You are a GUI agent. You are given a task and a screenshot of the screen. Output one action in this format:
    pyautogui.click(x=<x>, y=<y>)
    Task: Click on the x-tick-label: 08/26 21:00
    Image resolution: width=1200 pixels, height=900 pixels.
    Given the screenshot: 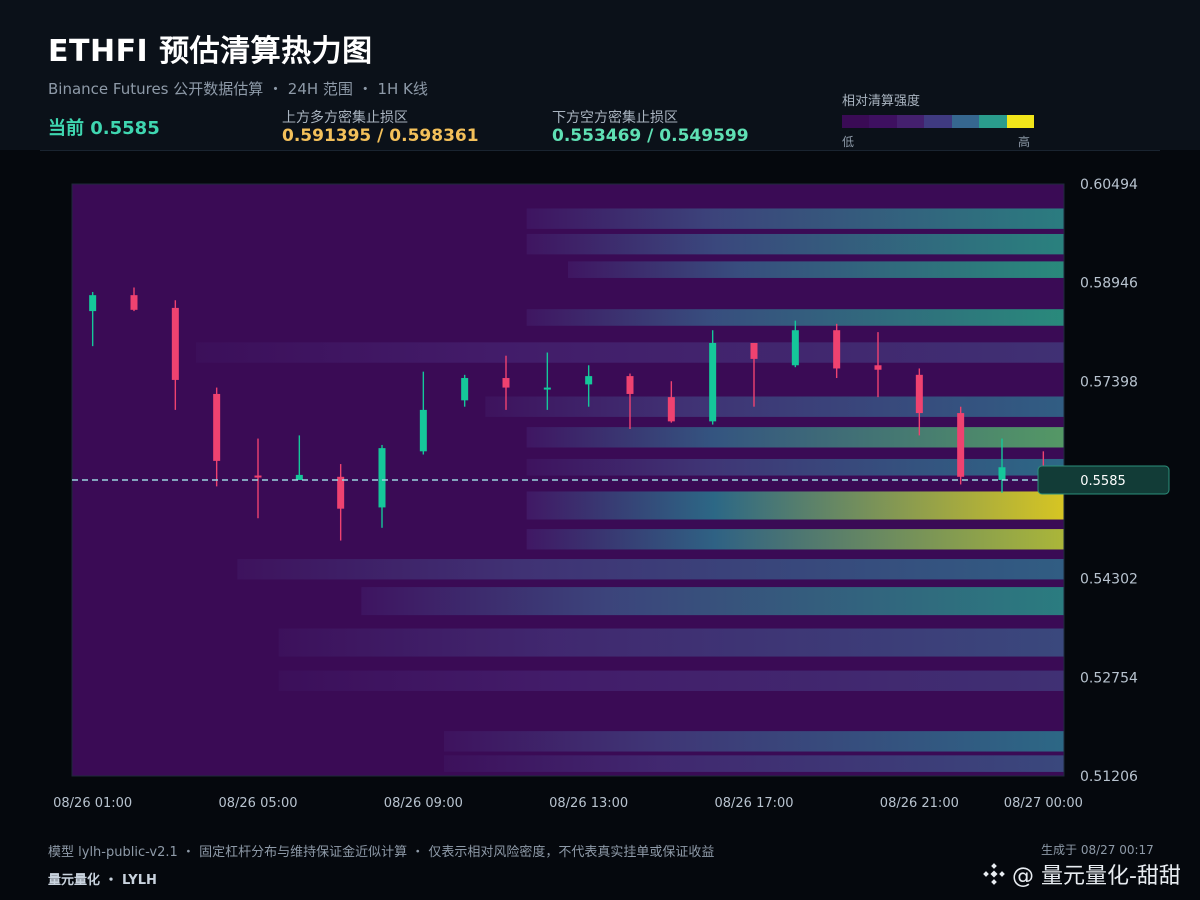 What is the action you would take?
    pyautogui.click(x=919, y=803)
    